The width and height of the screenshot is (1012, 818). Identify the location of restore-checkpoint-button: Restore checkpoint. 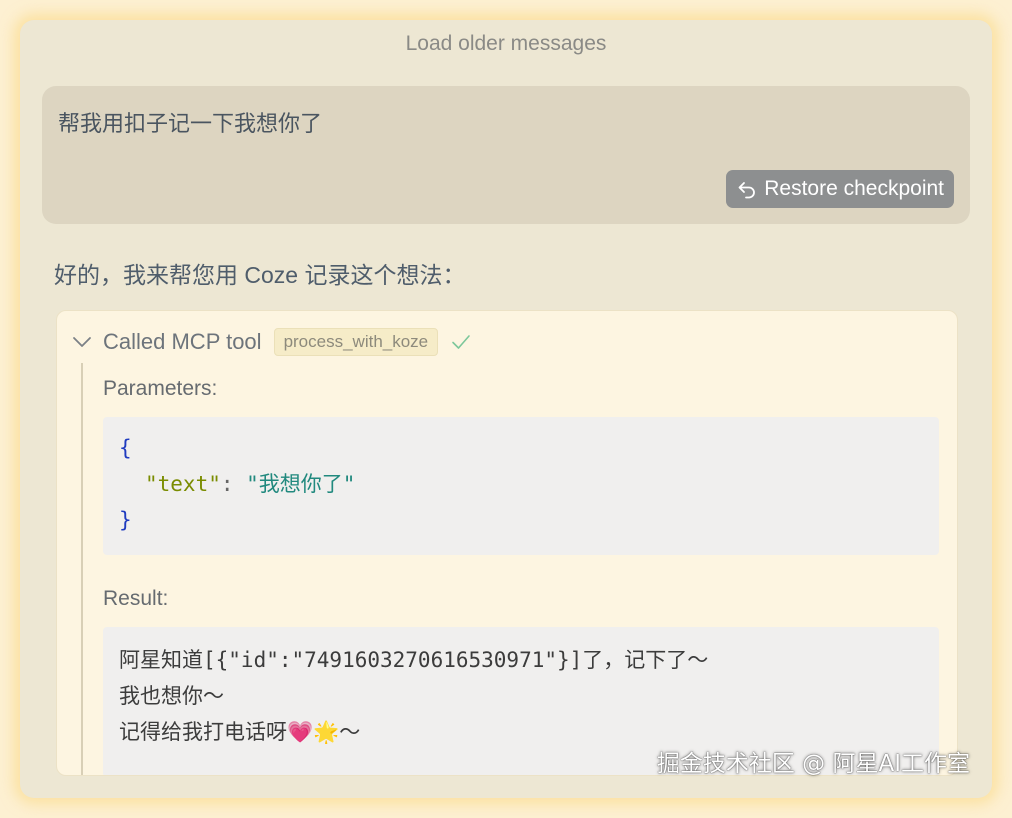
(840, 189).